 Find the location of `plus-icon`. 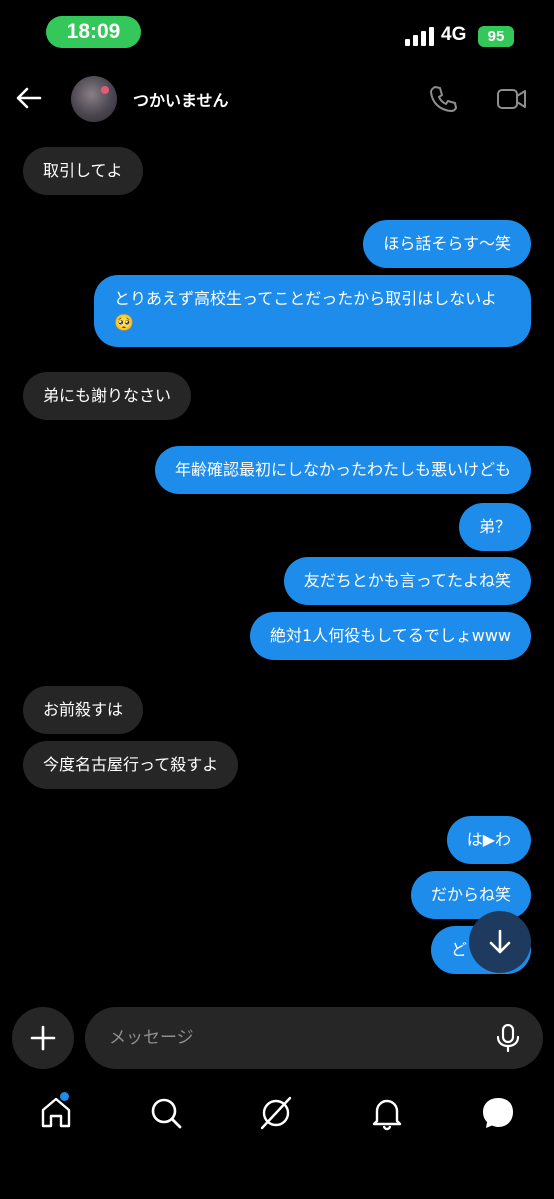

plus-icon is located at coordinates (43, 1038).